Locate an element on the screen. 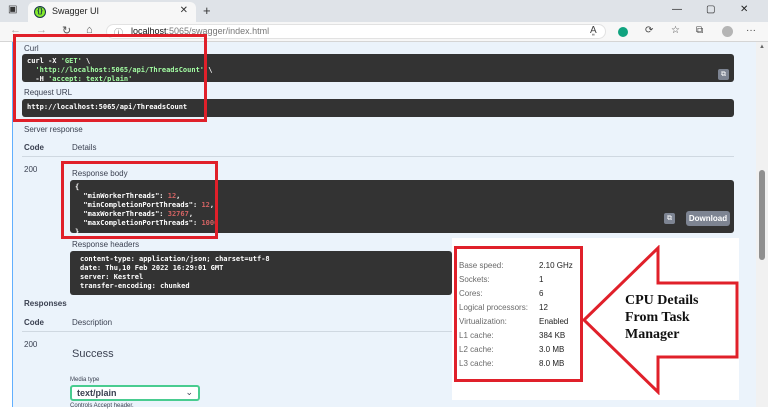 The image size is (768, 409). sidebar-toggle-icon: ▣ is located at coordinates (12, 9).